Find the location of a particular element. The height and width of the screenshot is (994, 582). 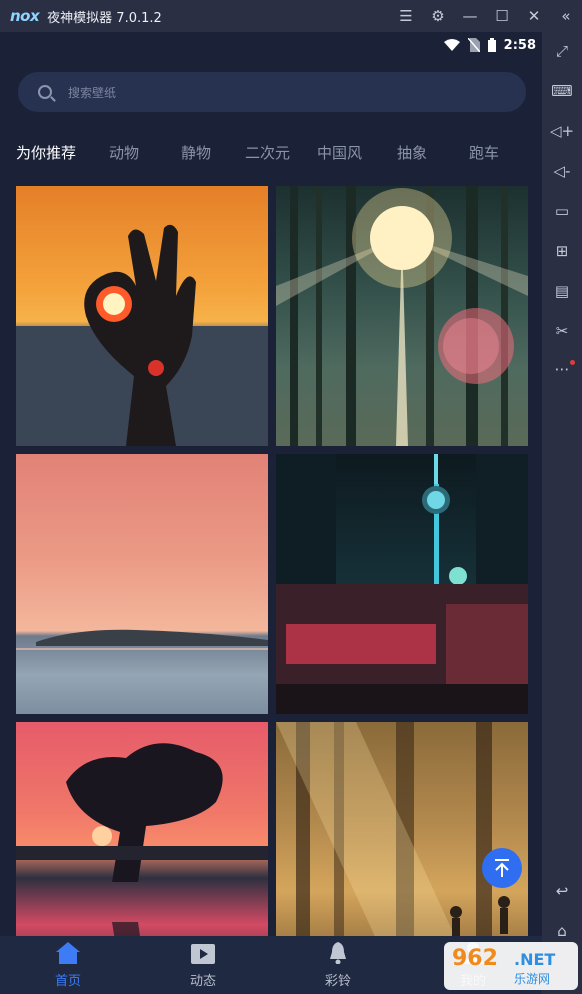

notification-dot is located at coordinates (572, 362).